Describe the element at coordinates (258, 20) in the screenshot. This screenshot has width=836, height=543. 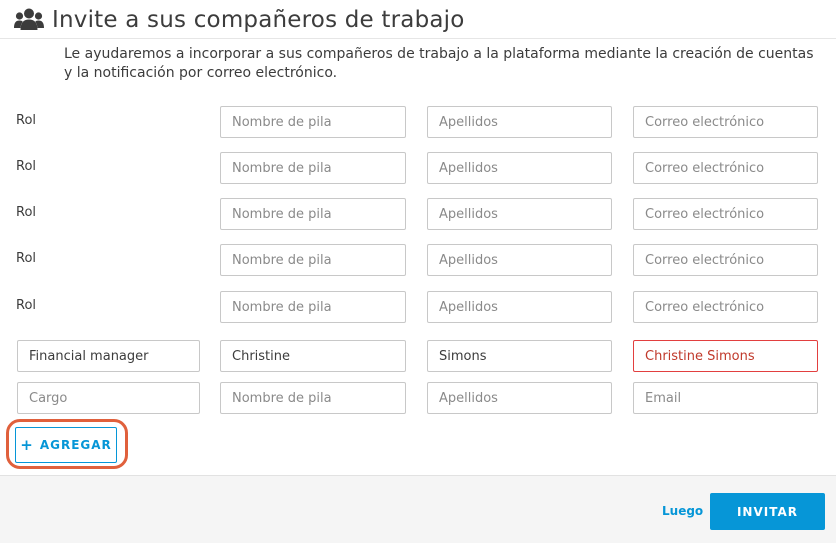
I see `dialog-title: Invite a sus compañeros de trabajo` at that location.